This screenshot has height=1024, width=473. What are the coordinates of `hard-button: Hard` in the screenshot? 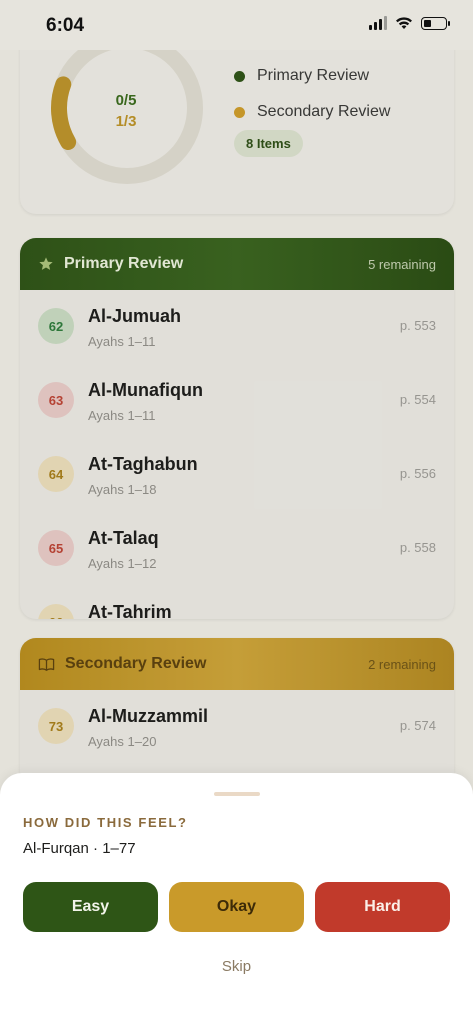 It's located at (382, 907).